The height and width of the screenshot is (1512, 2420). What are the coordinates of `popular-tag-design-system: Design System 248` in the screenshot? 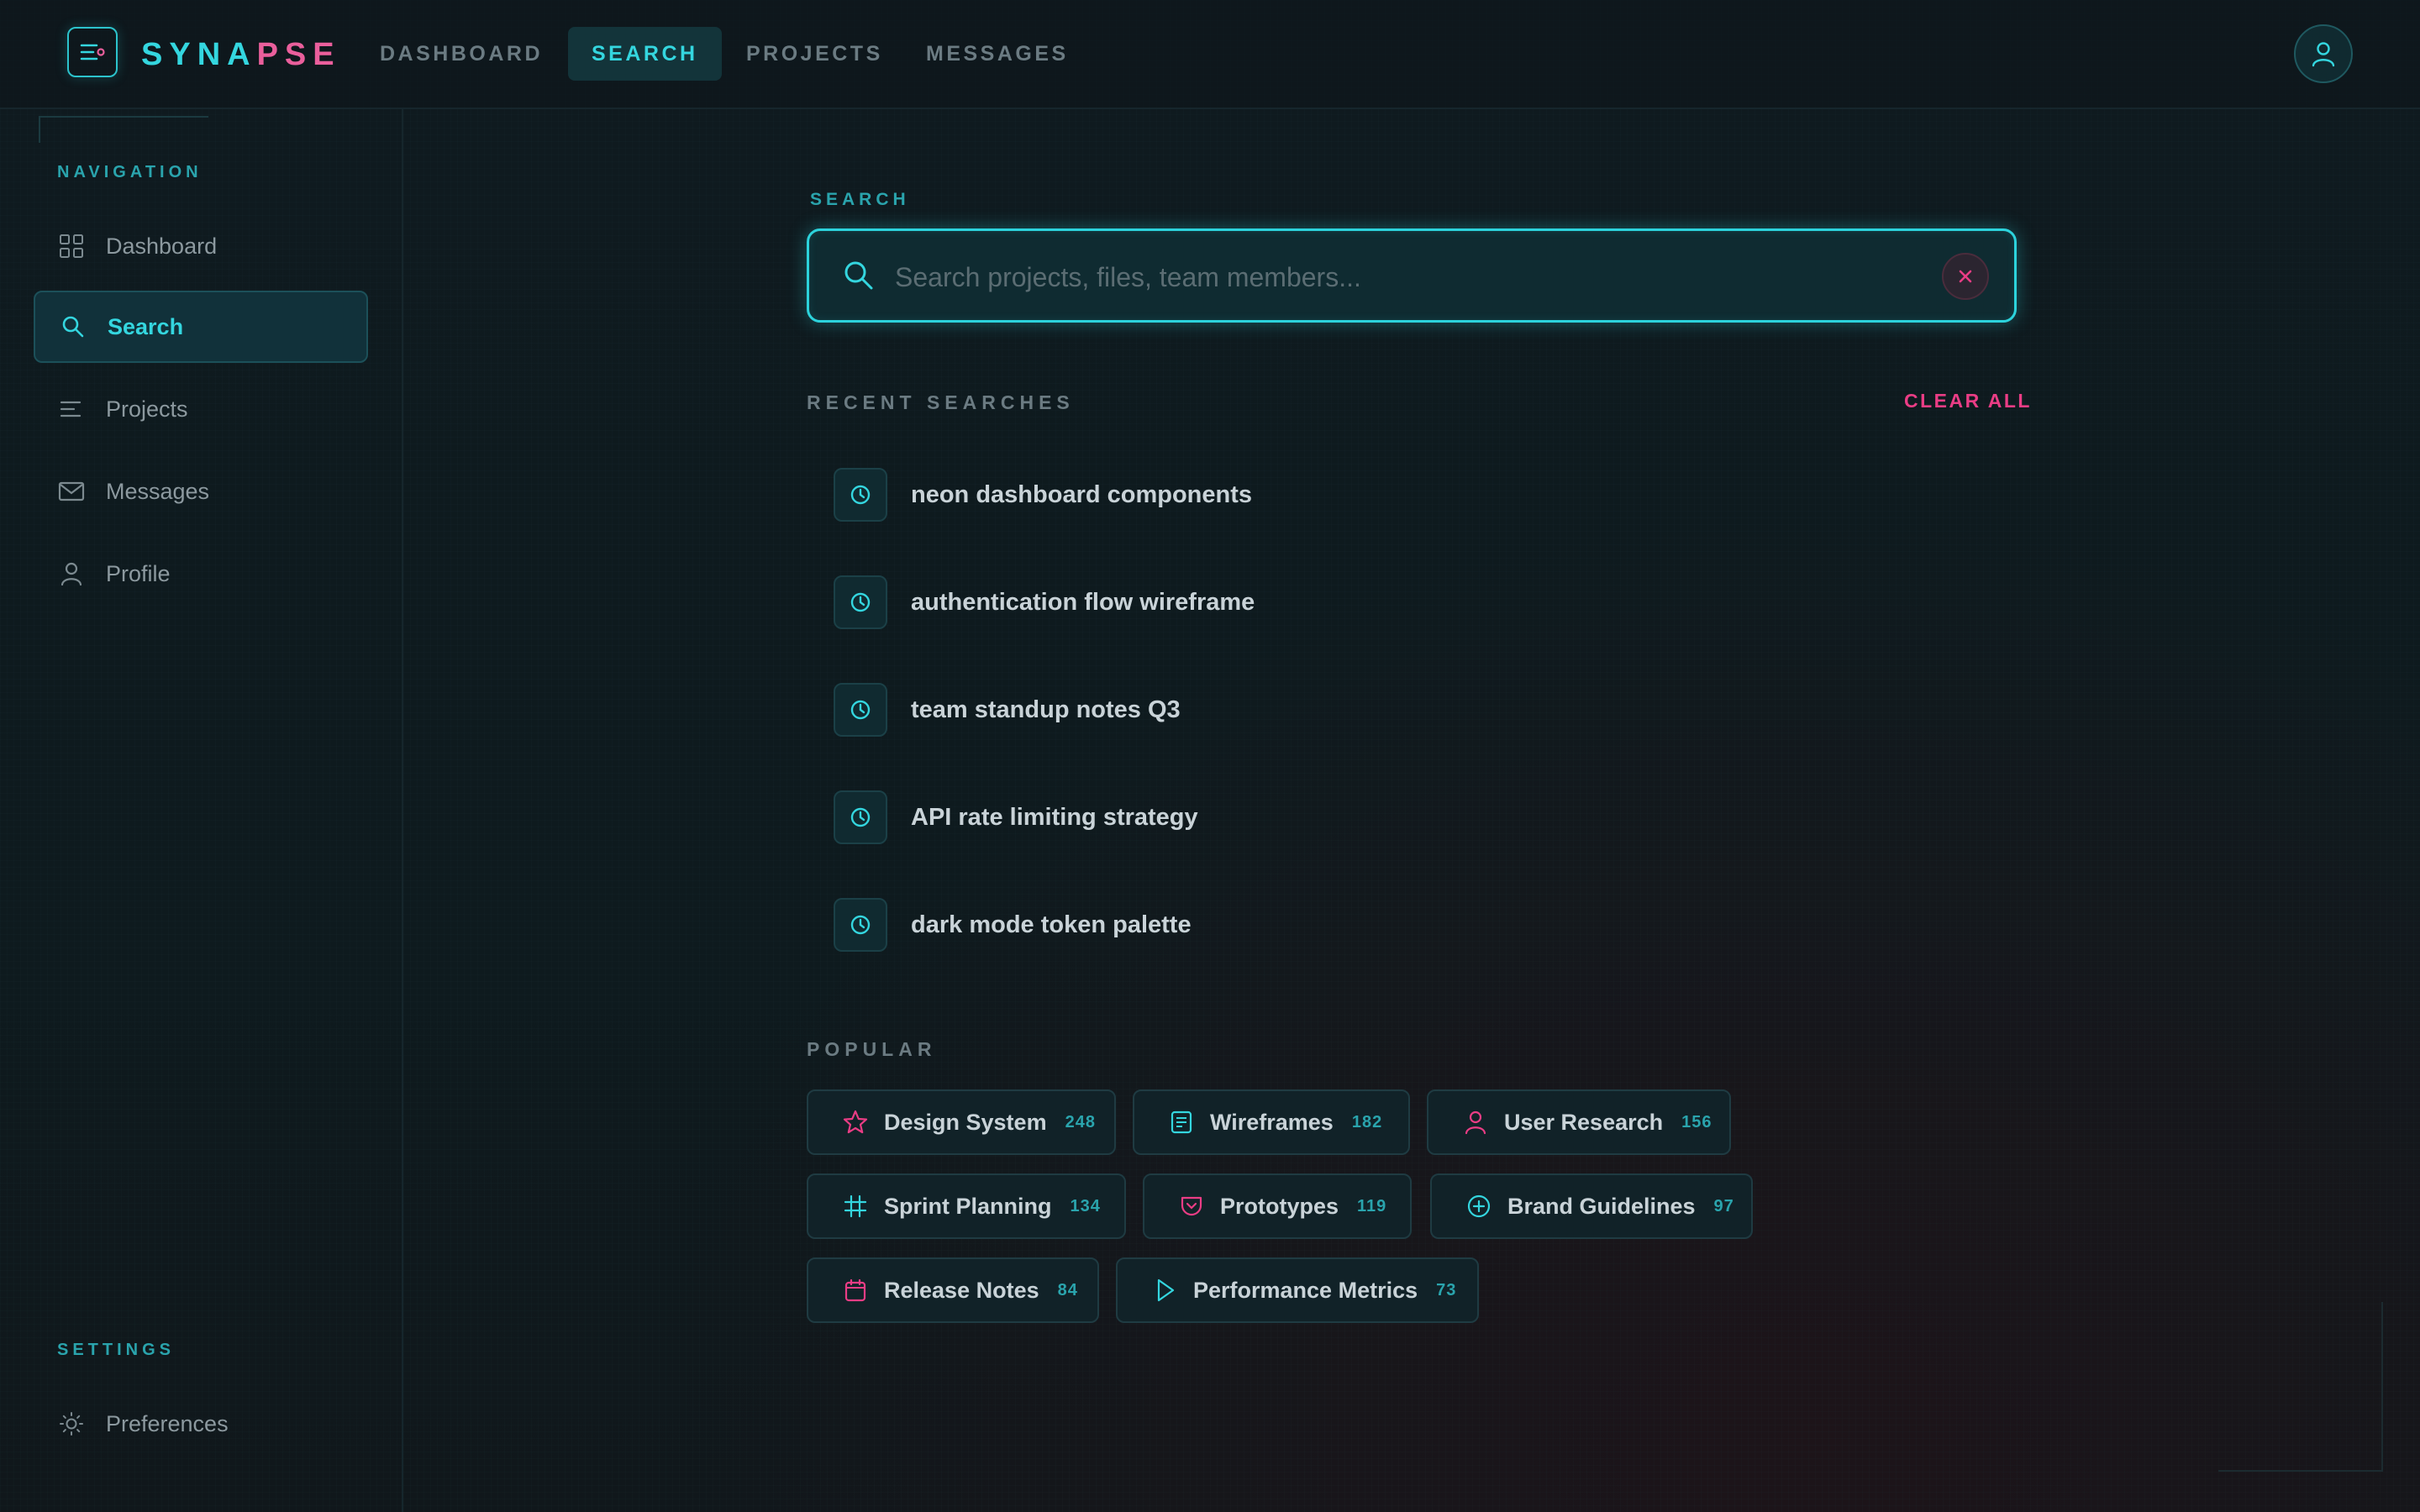 It's located at (961, 1122).